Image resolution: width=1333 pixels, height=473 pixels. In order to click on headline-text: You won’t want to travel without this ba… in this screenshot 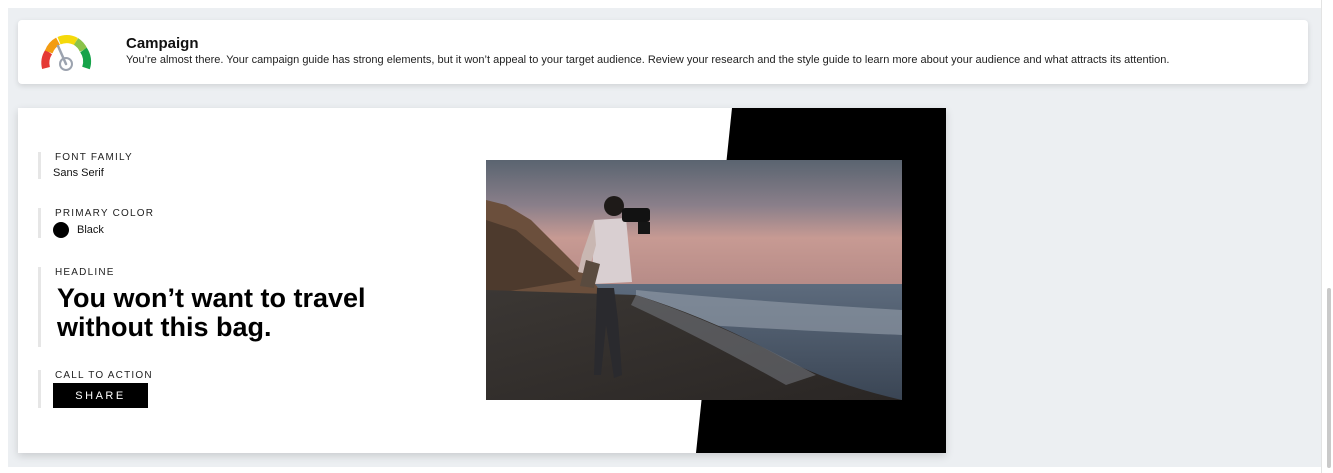, I will do `click(211, 312)`.